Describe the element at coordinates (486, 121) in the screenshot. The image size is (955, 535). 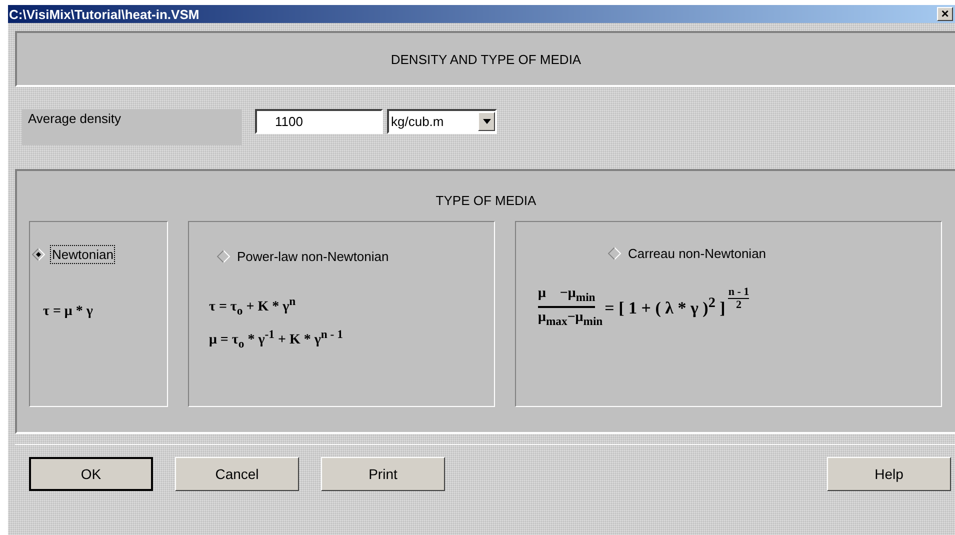
I see `dropdown-arrow-icon` at that location.